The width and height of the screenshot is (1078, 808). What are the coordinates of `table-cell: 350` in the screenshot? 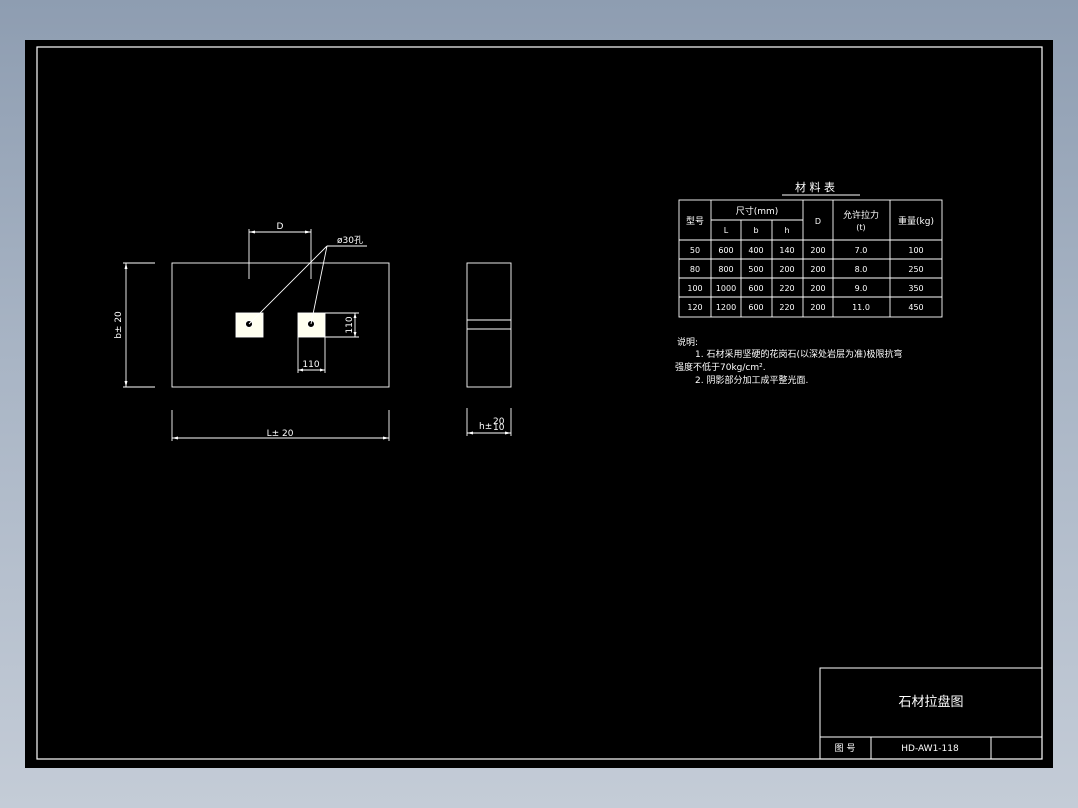 It's located at (915, 288).